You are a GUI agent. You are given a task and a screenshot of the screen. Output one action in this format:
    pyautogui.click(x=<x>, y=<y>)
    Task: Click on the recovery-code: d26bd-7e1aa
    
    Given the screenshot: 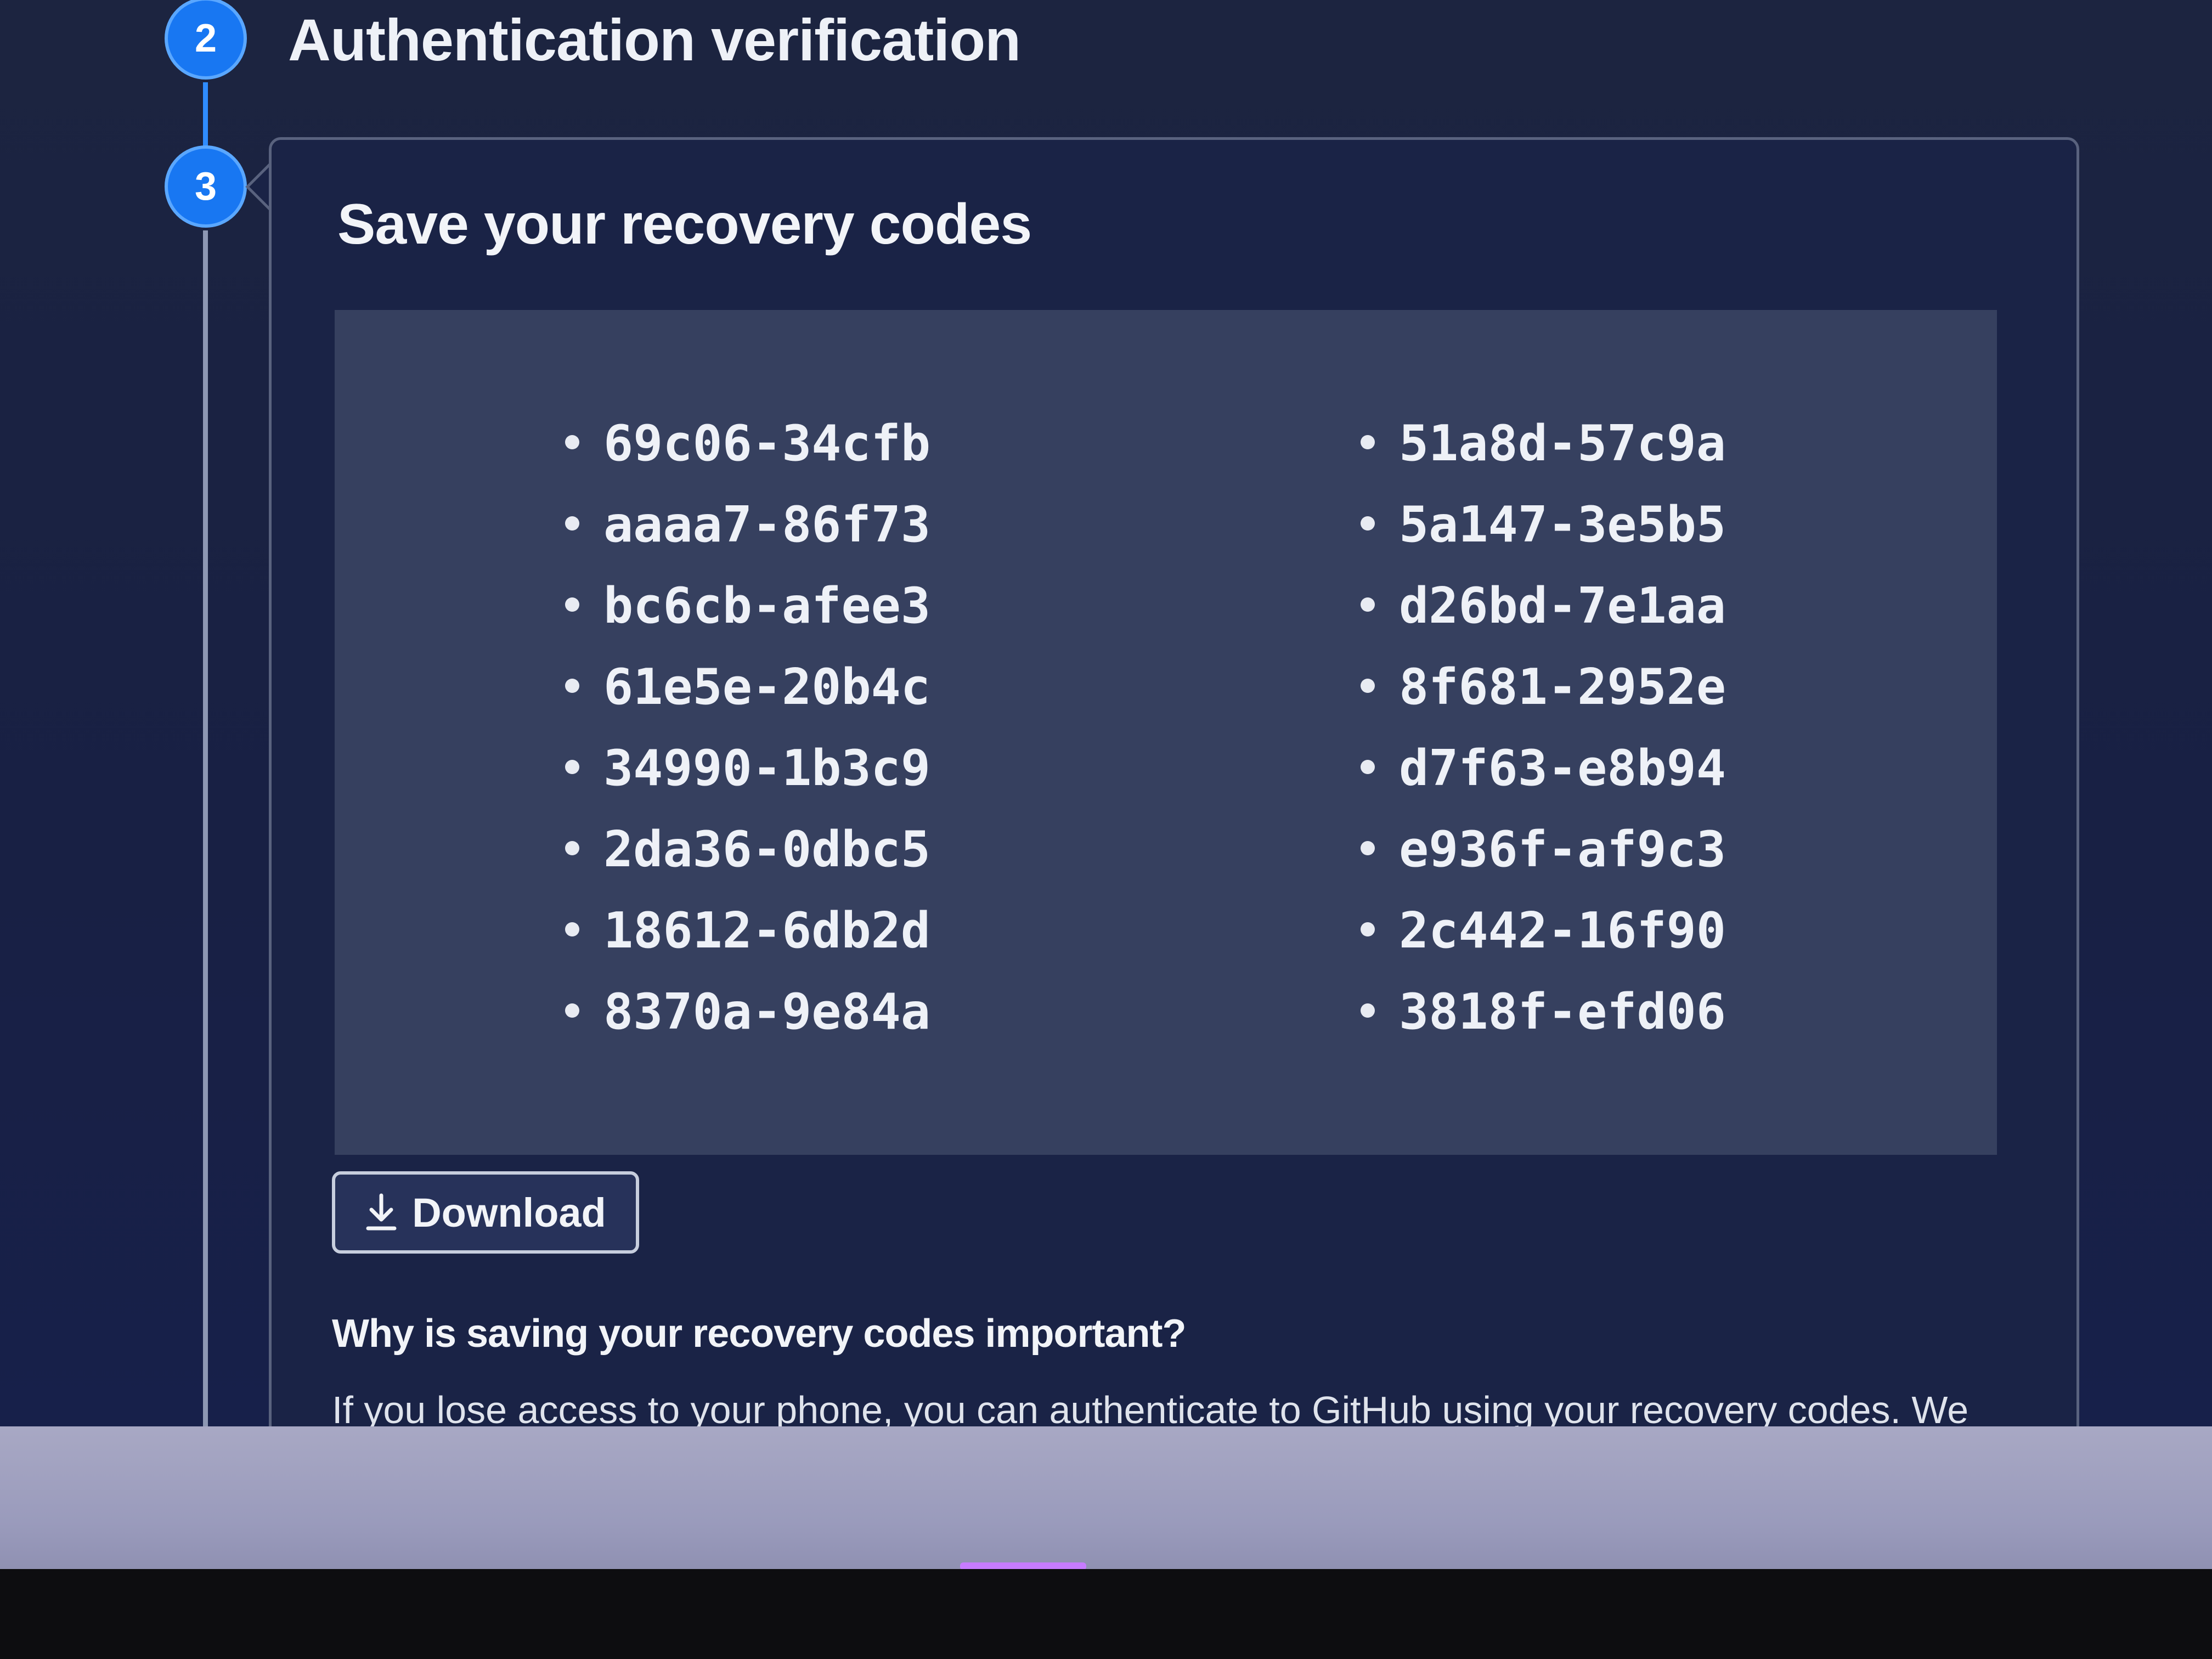 What is the action you would take?
    pyautogui.click(x=1544, y=606)
    